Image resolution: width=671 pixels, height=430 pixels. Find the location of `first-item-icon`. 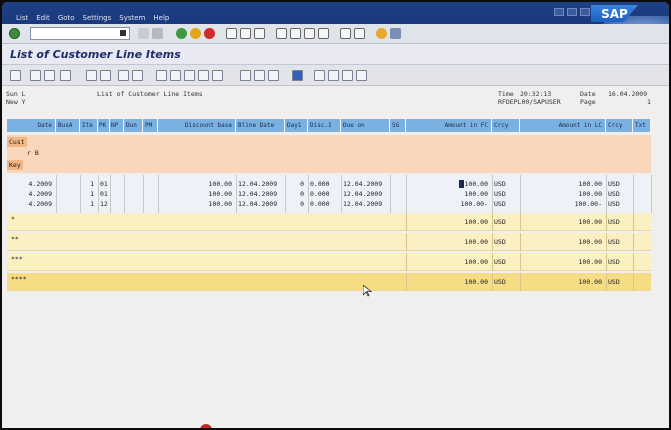

first-item-icon is located at coordinates (319, 75).